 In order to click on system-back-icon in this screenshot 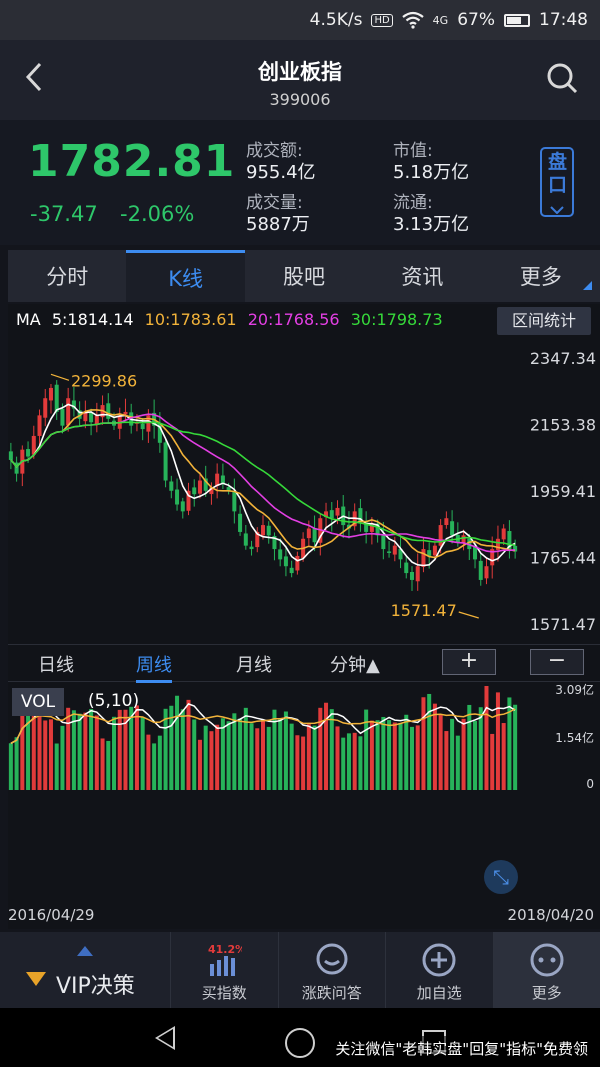, I will do `click(165, 1038)`.